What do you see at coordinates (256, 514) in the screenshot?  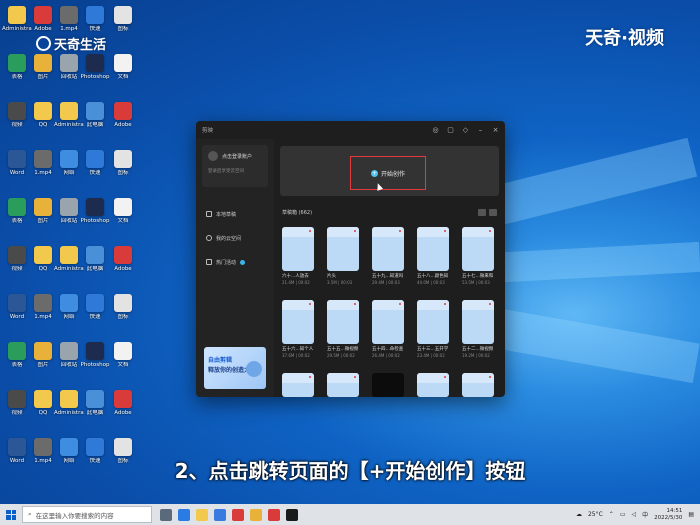 I see `folder-icon` at bounding box center [256, 514].